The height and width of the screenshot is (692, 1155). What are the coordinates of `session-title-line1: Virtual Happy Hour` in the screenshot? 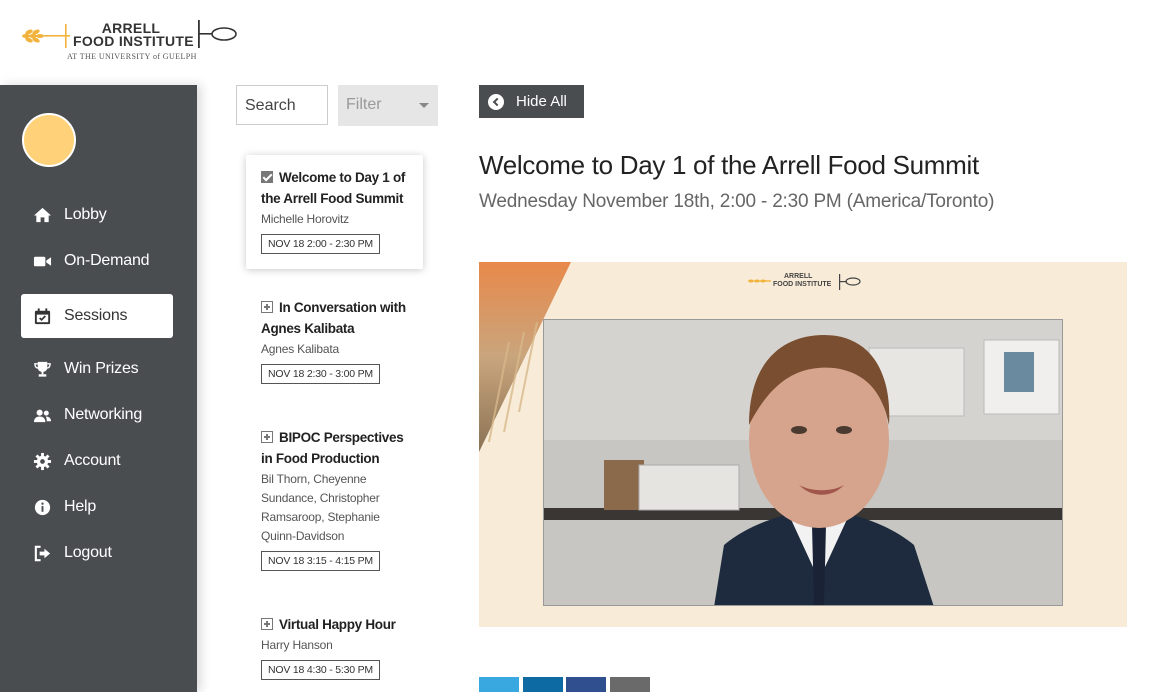 It's located at (337, 624).